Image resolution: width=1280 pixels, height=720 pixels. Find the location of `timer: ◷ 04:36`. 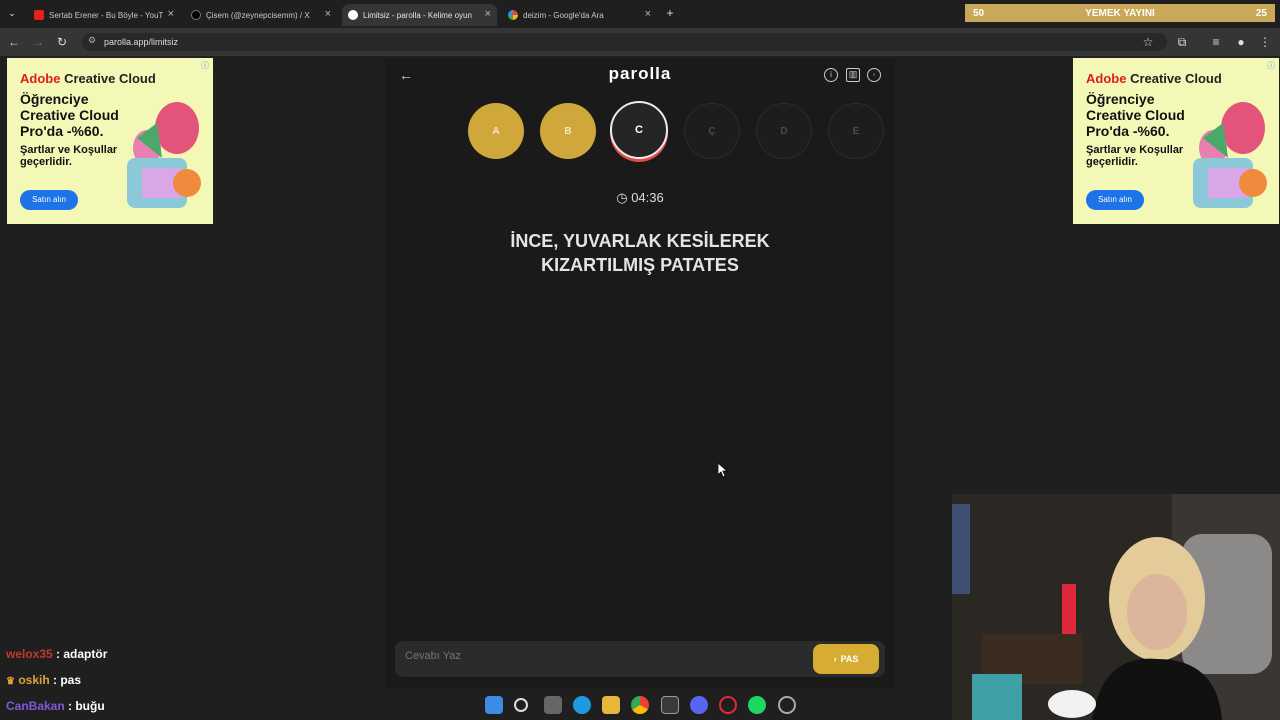

timer: ◷ 04:36 is located at coordinates (640, 197).